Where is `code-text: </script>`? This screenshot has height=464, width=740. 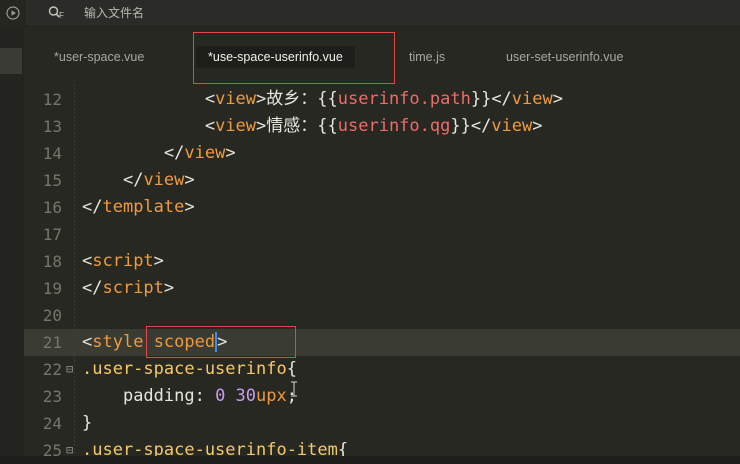
code-text: </script> is located at coordinates (128, 288).